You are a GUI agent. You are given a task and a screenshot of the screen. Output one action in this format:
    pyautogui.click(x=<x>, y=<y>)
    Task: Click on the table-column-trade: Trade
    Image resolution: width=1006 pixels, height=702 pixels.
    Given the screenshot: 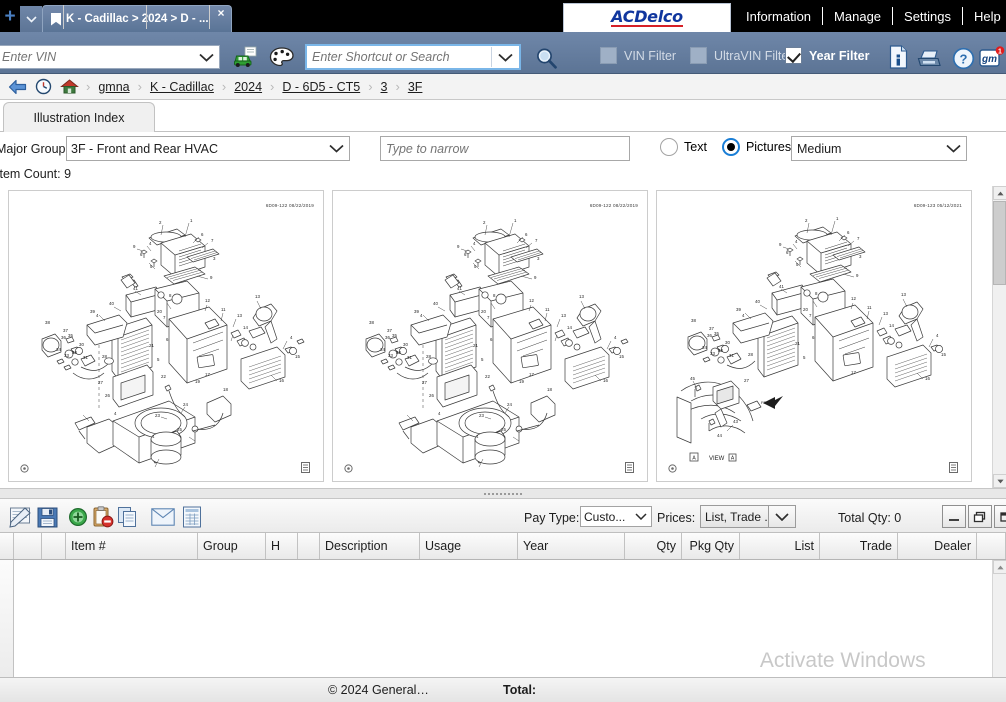 What is the action you would take?
    pyautogui.click(x=859, y=546)
    